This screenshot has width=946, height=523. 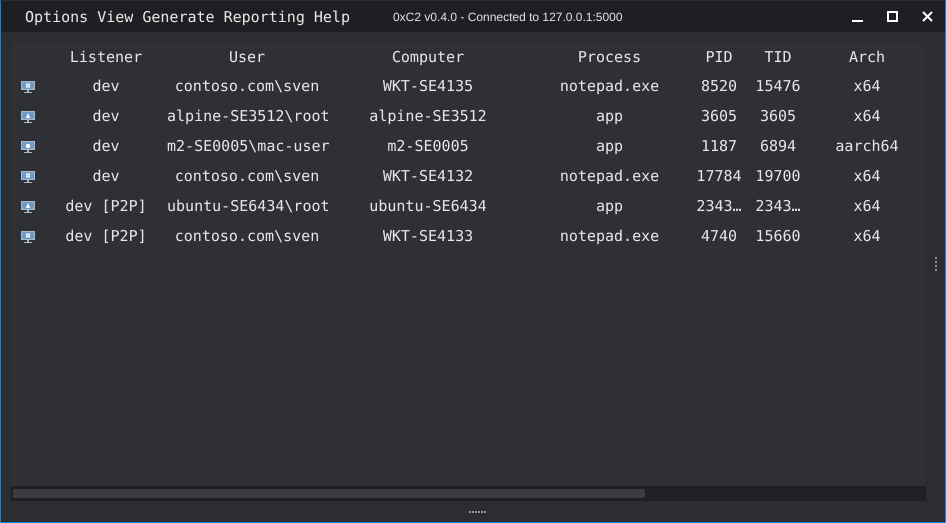 I want to click on column-header: TID, so click(x=778, y=57).